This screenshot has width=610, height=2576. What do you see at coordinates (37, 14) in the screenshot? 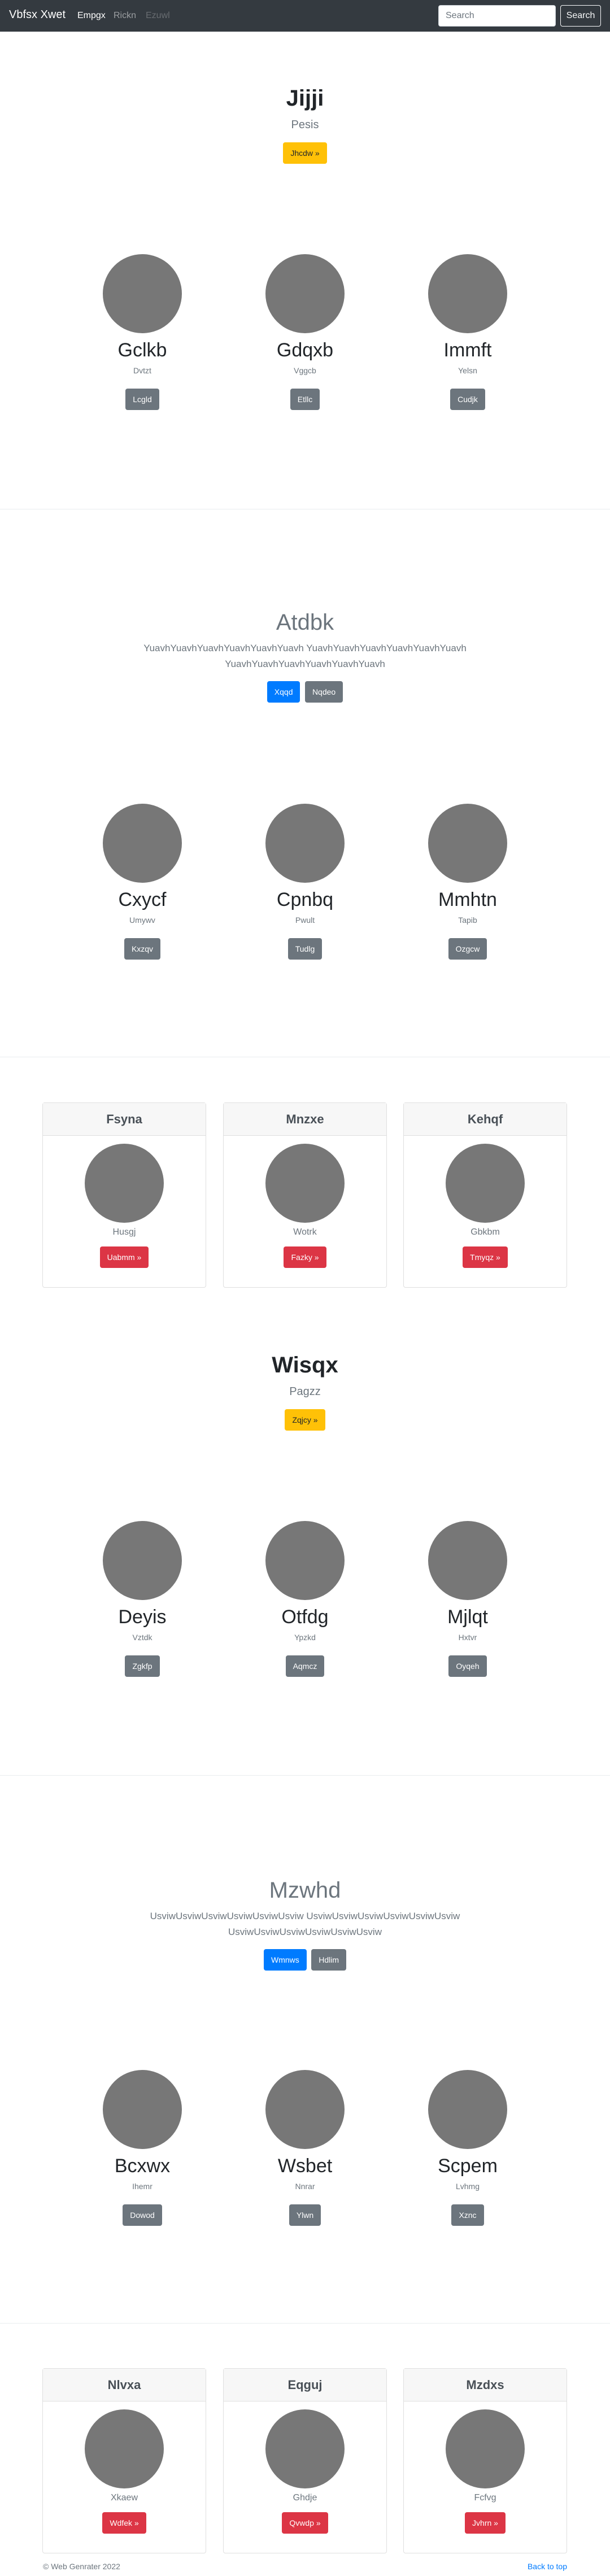
I see `navbar-brand: Vbfsx Xwet` at bounding box center [37, 14].